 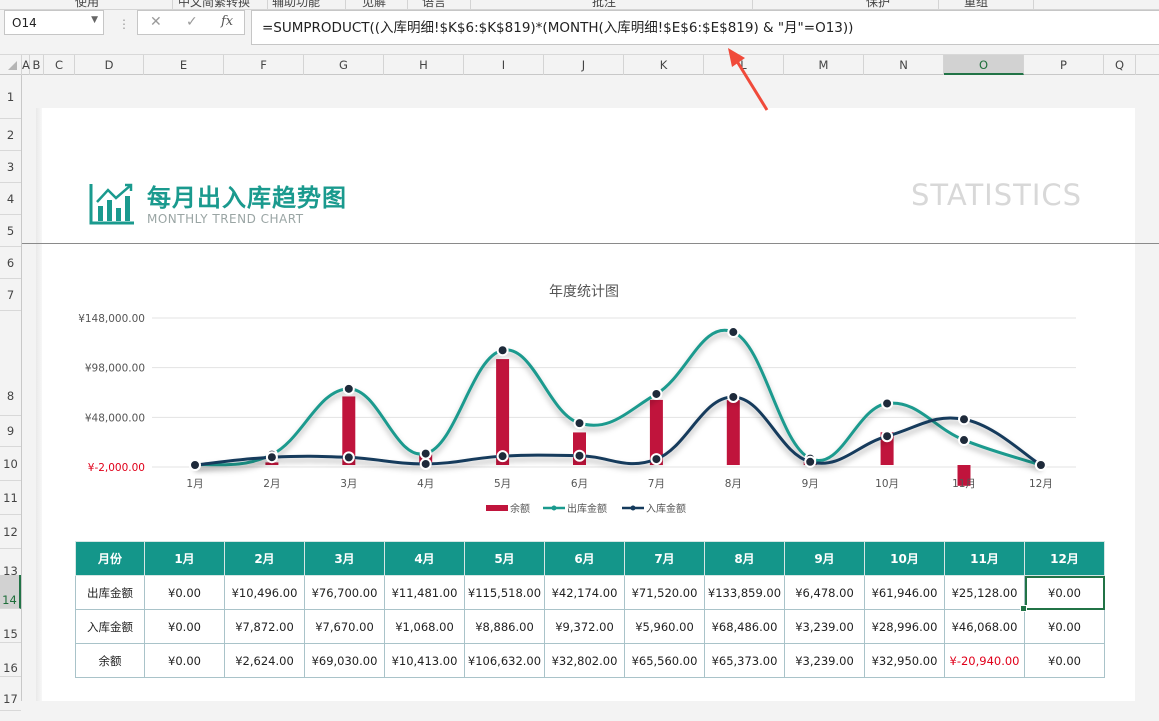 I want to click on chevron-down-icon: ▼, so click(x=94, y=20).